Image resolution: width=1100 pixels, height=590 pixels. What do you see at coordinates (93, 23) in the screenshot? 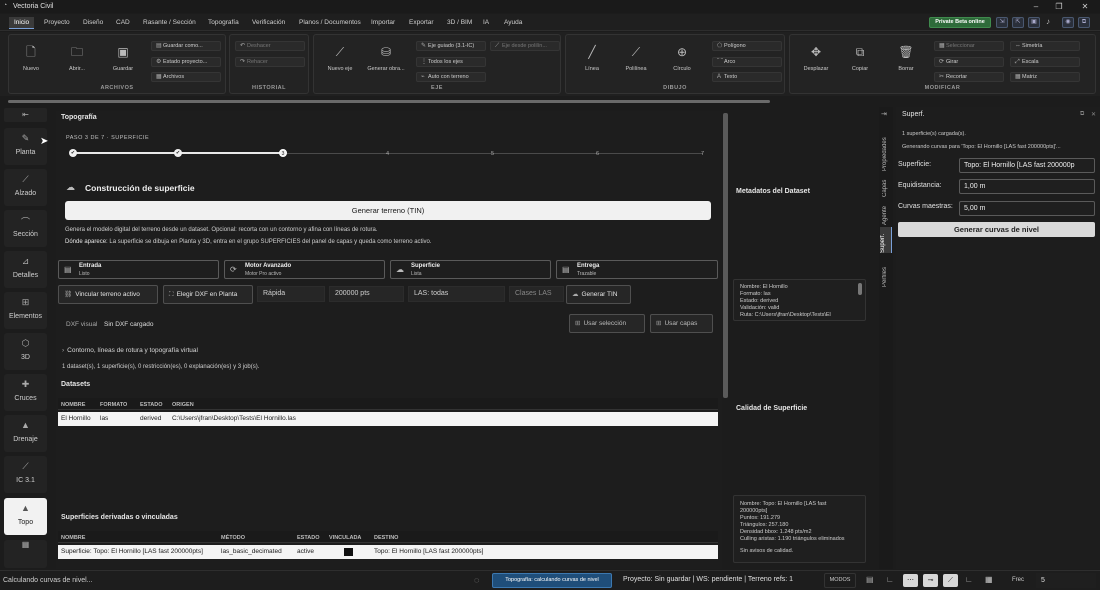
I see `menu-diseno: Diseño` at bounding box center [93, 23].